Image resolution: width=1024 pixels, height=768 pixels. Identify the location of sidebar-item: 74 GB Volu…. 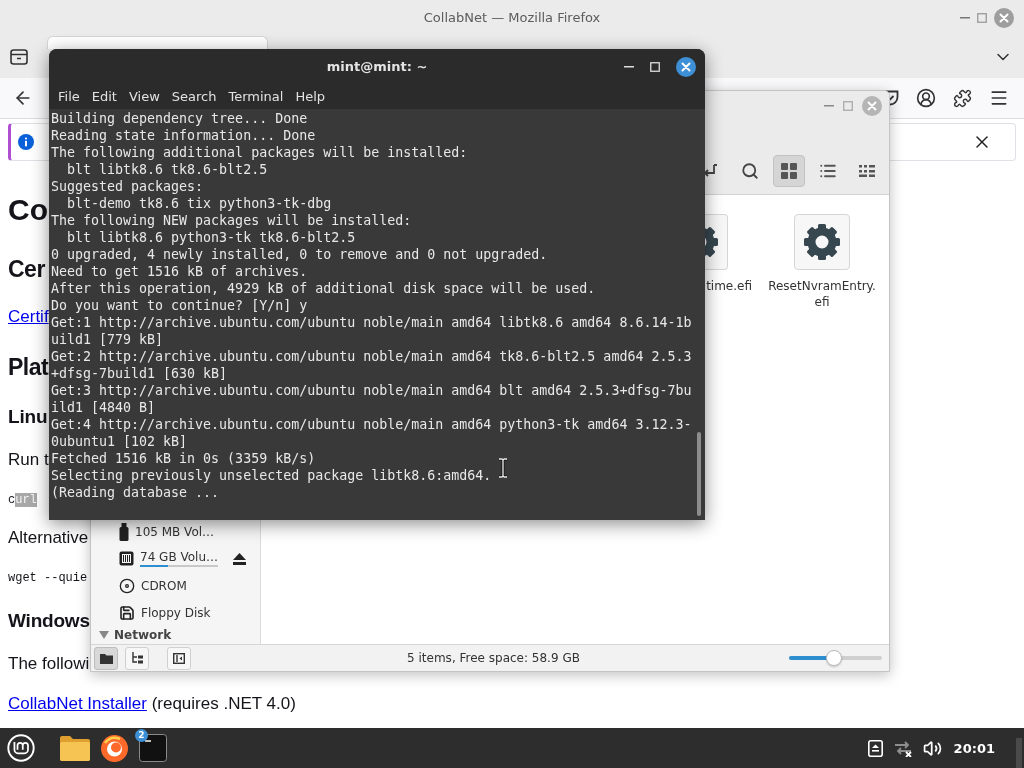
(175, 558).